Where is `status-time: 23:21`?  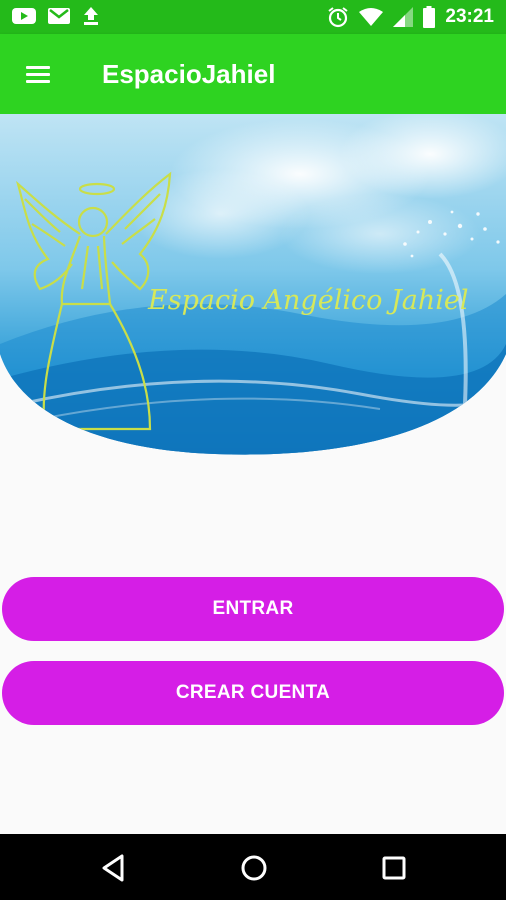
status-time: 23:21 is located at coordinates (469, 16).